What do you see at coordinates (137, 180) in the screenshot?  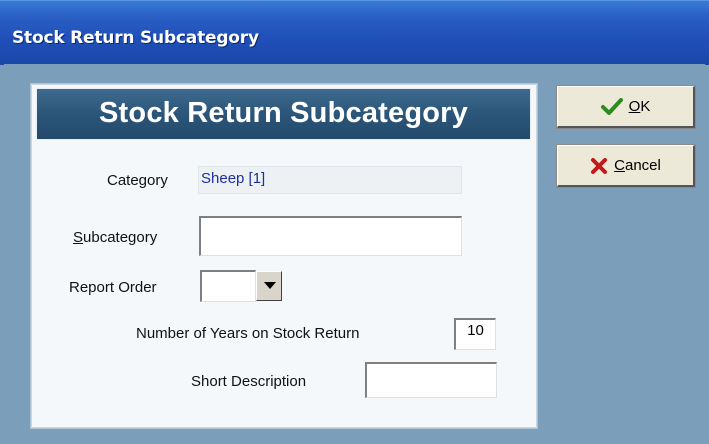 I see `category-label: Category` at bounding box center [137, 180].